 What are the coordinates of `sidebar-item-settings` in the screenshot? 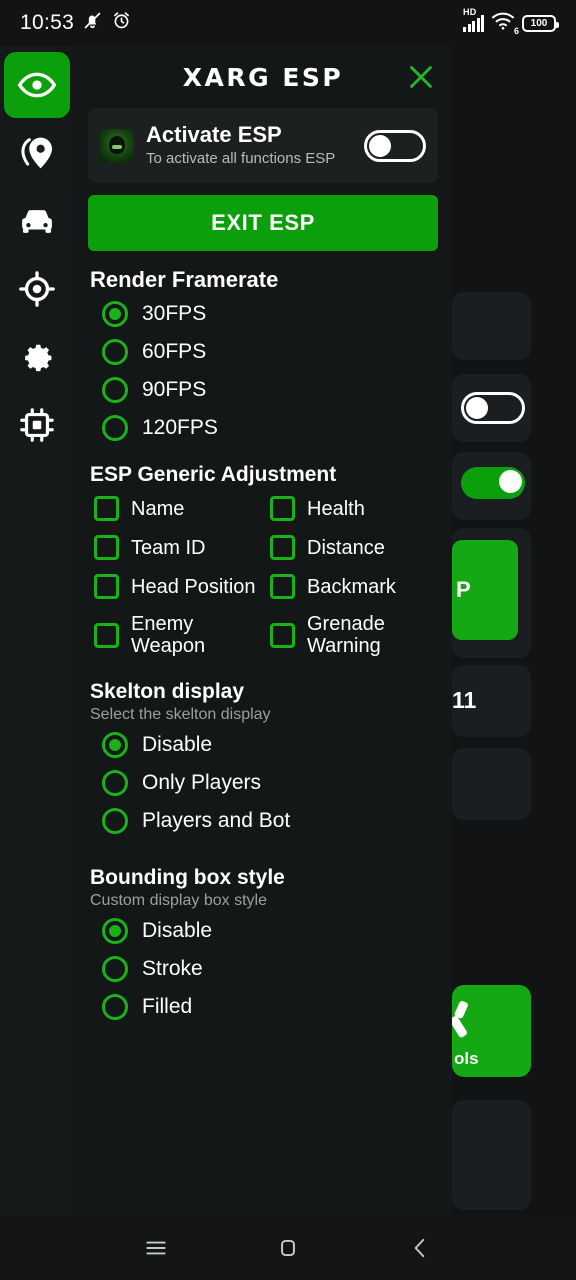 It's located at (37, 357).